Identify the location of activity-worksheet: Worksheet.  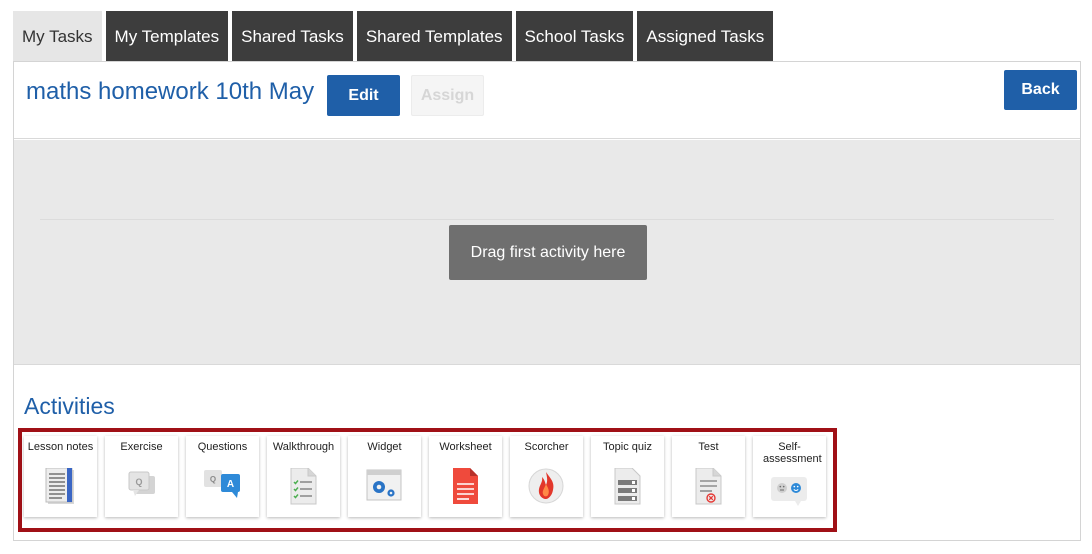
(465, 476).